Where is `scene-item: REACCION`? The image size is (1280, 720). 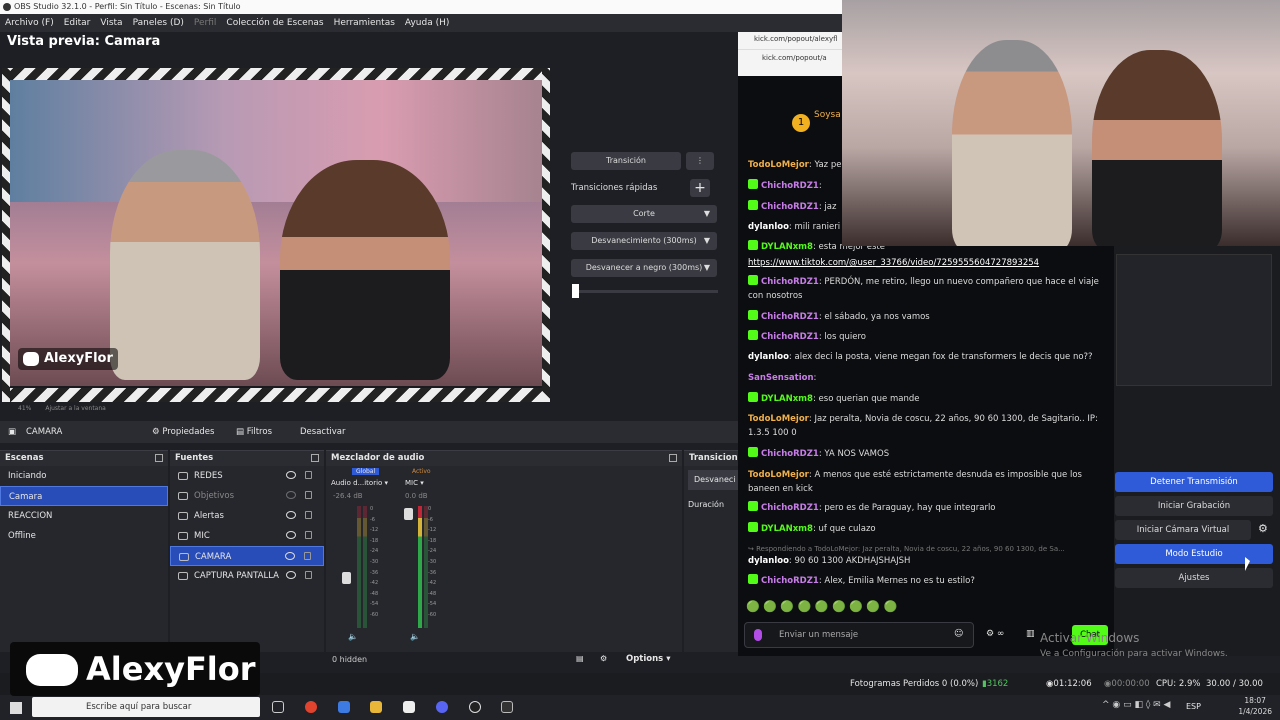
scene-item: REACCION is located at coordinates (84, 516).